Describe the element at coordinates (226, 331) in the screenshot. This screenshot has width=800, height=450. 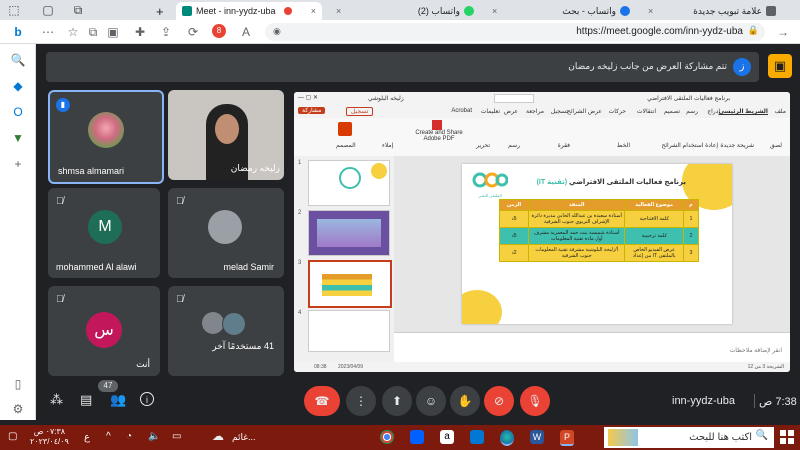
I see `participant-tile: 🎙̸ 41 مستخدمًا آخر` at that location.